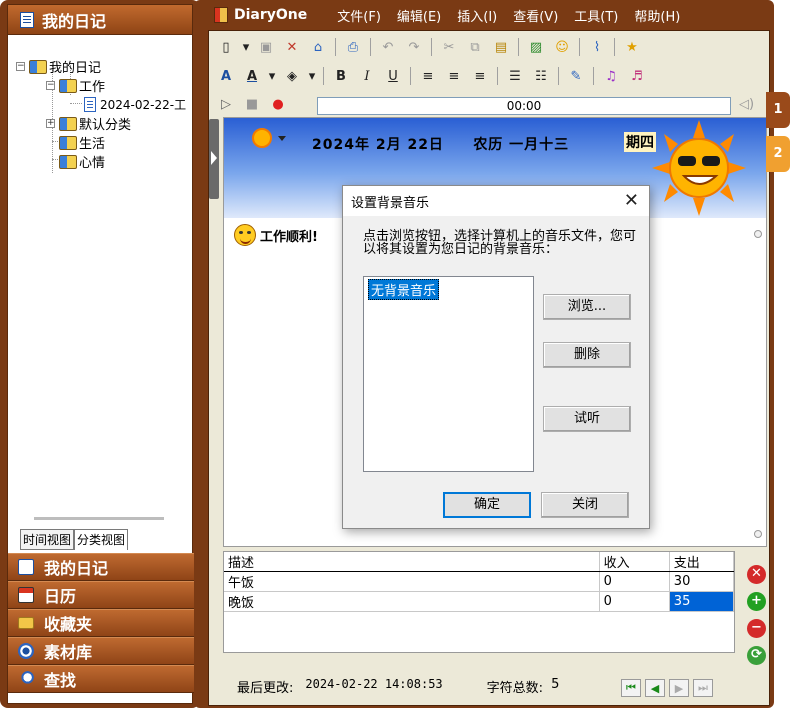 This screenshot has height=715, width=800. I want to click on menu-help: 帮助(H), so click(657, 15).